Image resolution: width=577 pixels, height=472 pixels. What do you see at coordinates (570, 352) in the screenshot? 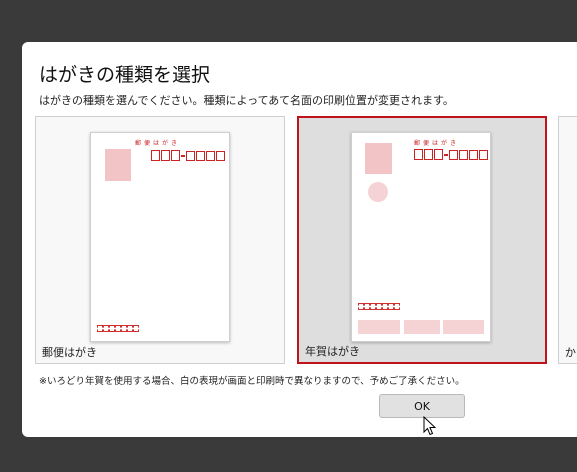
I see `card-label: か` at bounding box center [570, 352].